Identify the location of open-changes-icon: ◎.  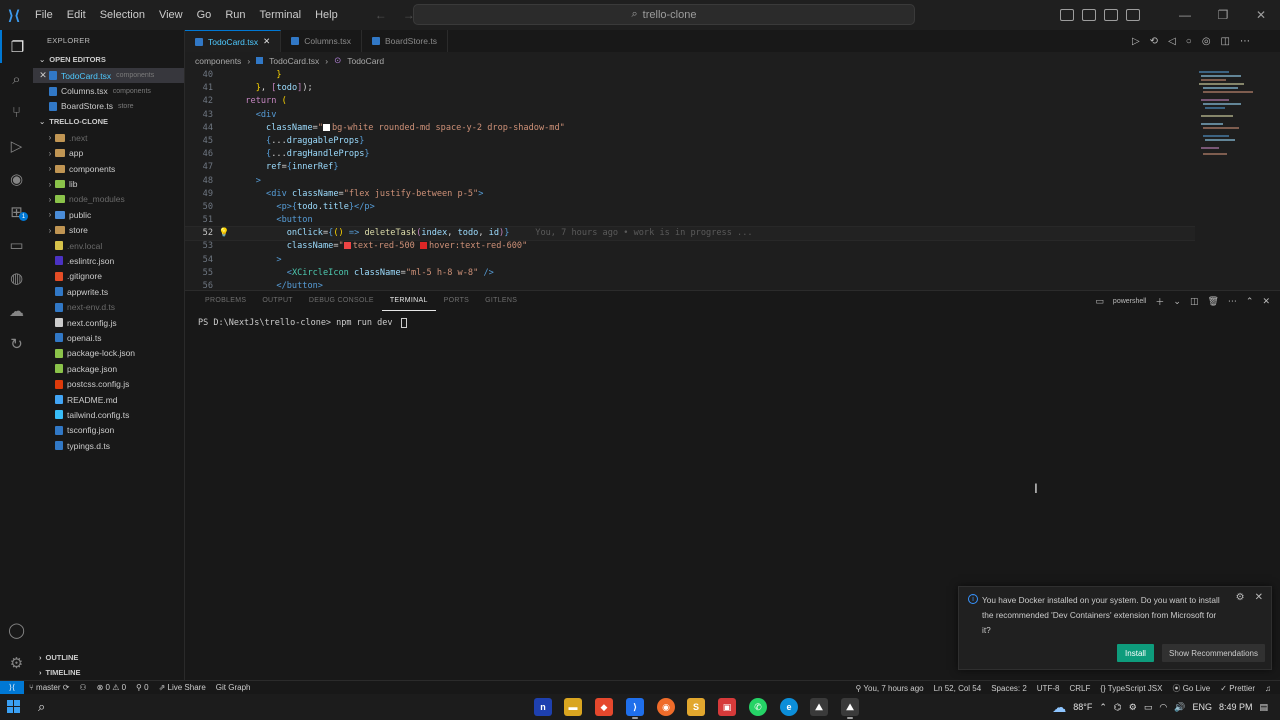
(1206, 41).